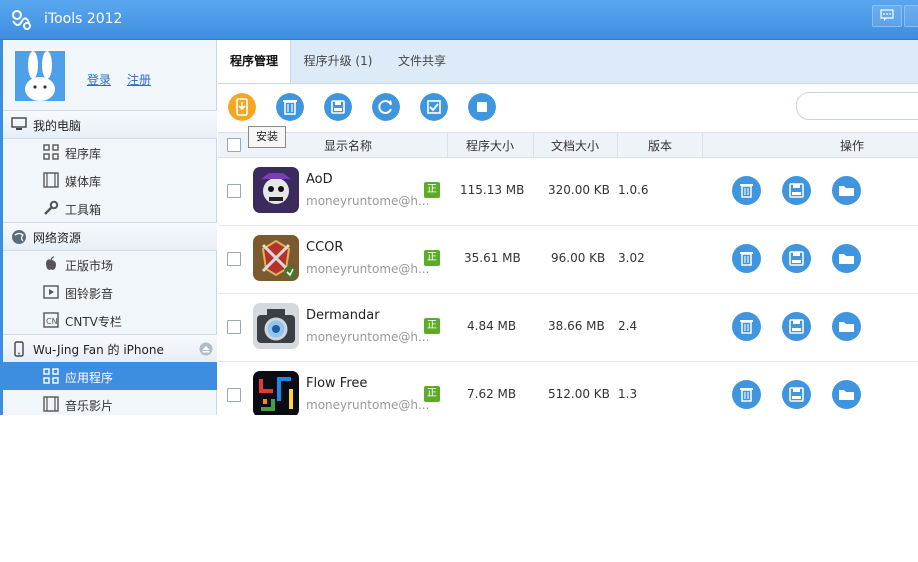 Image resolution: width=918 pixels, height=562 pixels. I want to click on computer-icon, so click(19, 123).